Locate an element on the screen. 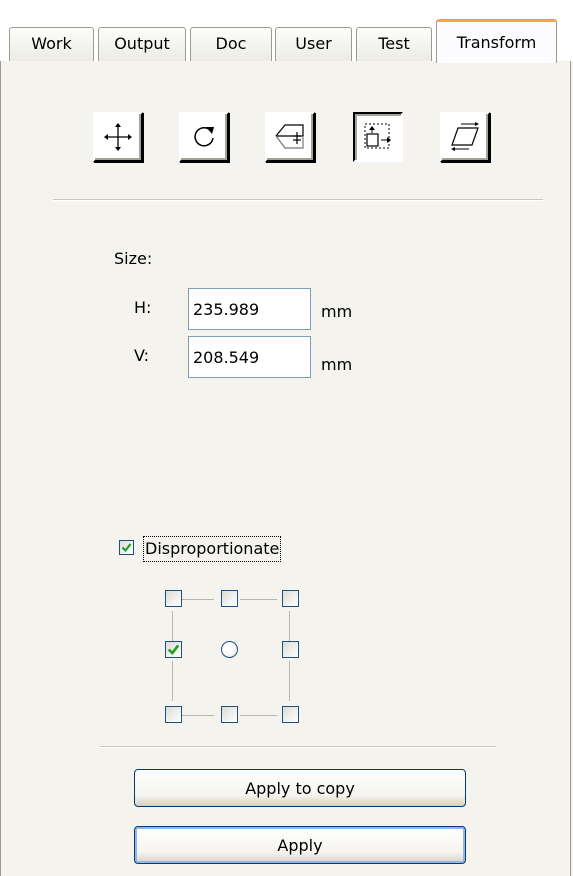  scale-icon is located at coordinates (377, 136).